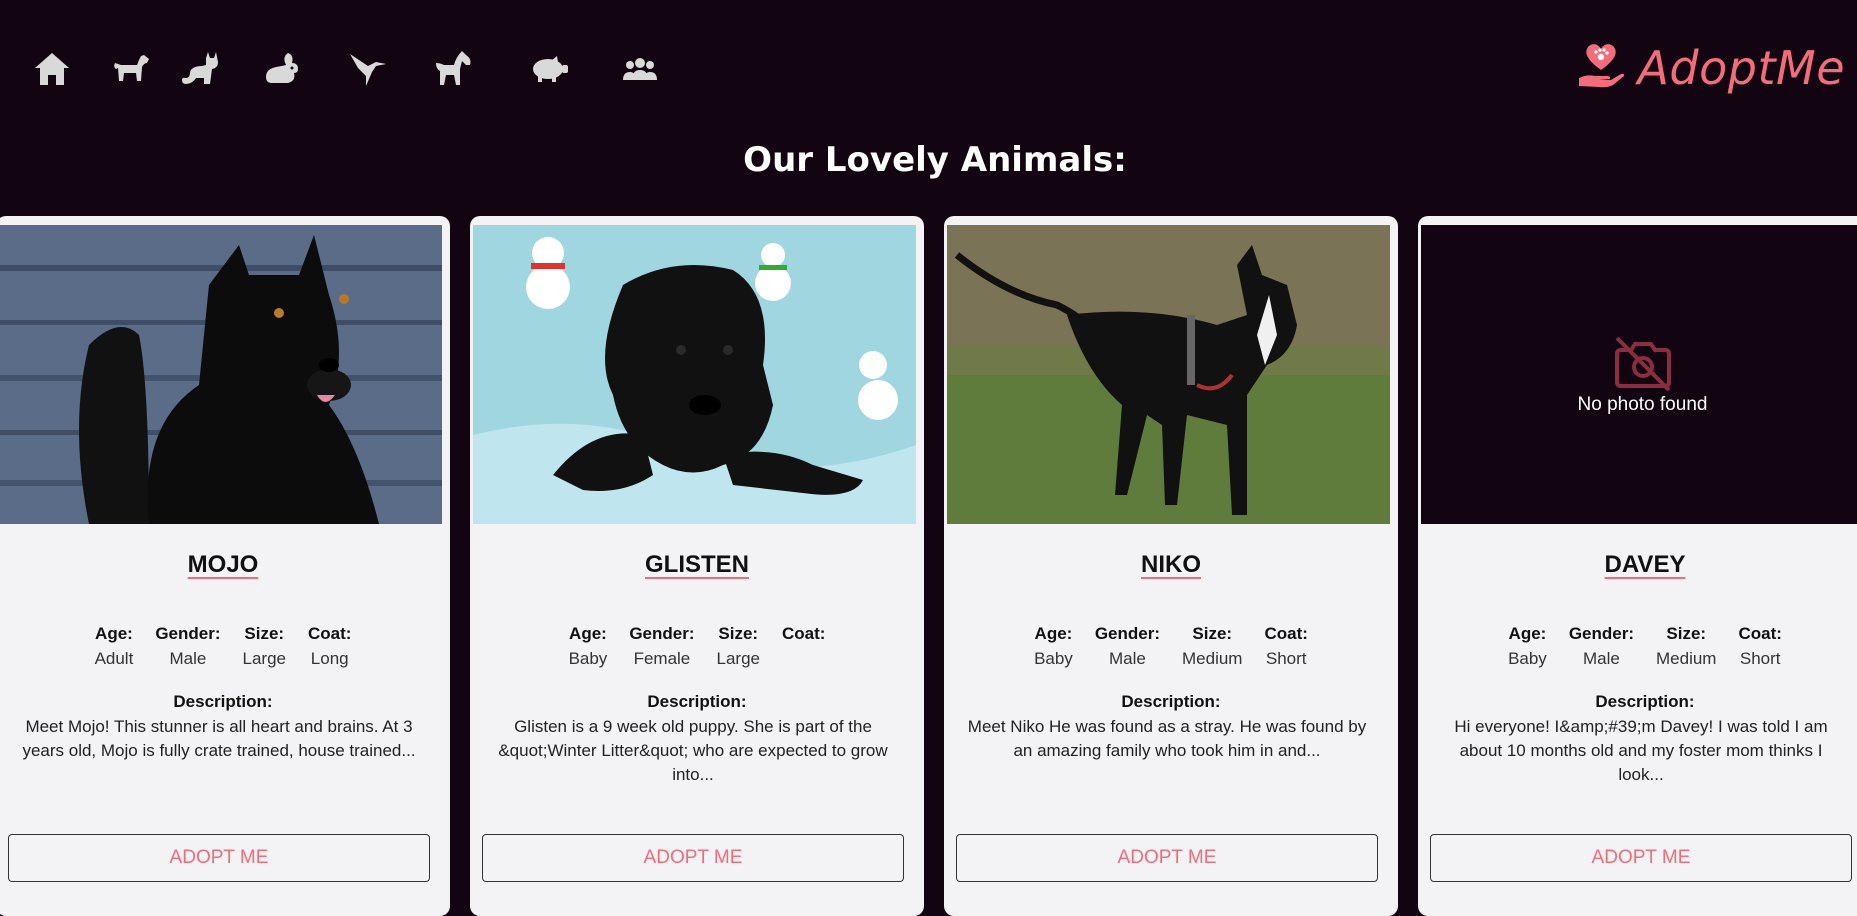 The width and height of the screenshot is (1857, 916). What do you see at coordinates (640, 69) in the screenshot?
I see `users-icon` at bounding box center [640, 69].